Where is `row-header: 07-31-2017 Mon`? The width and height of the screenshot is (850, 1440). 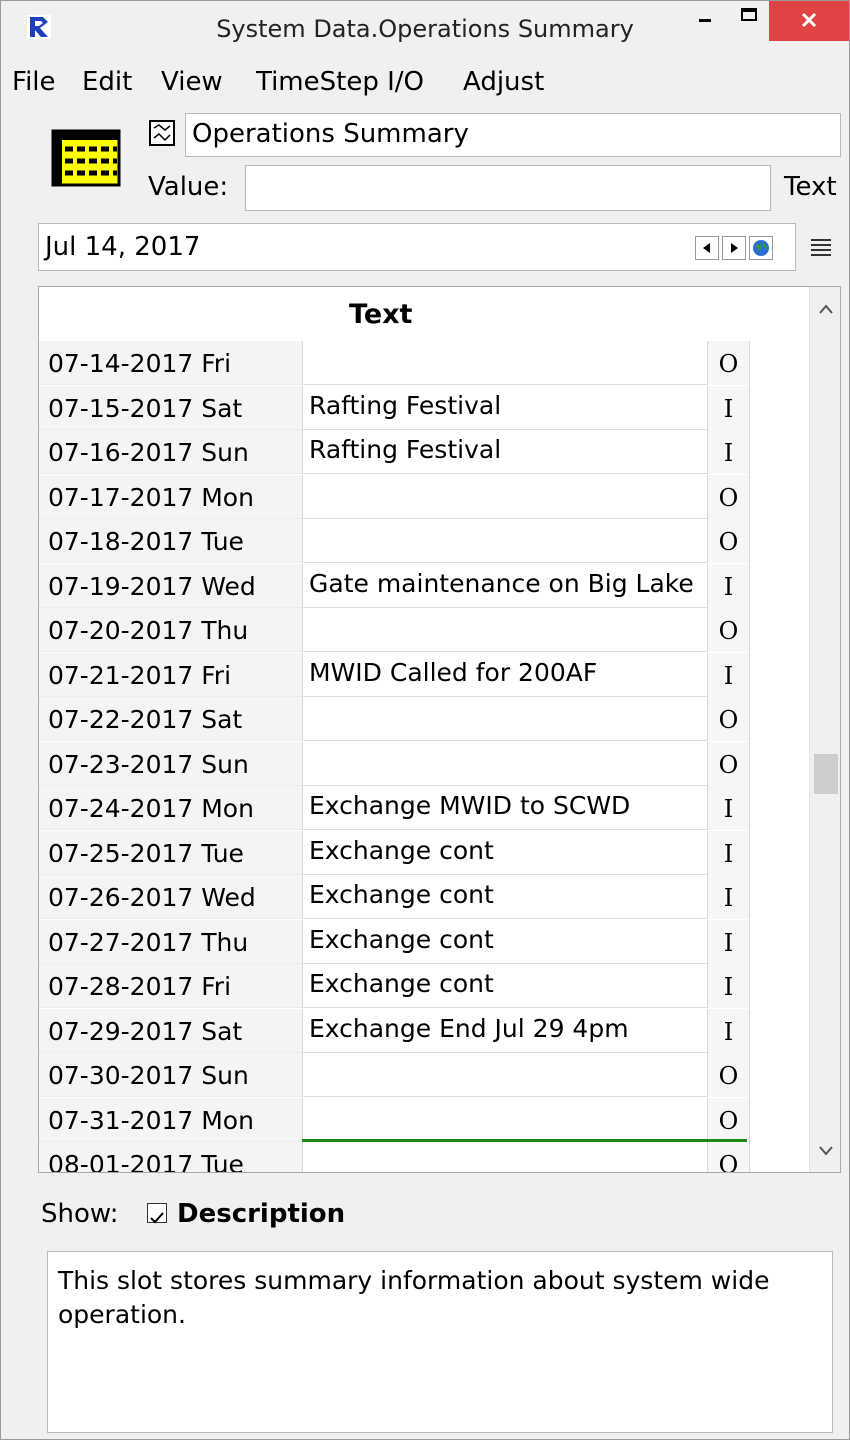 row-header: 07-31-2017 Mon is located at coordinates (170, 1120).